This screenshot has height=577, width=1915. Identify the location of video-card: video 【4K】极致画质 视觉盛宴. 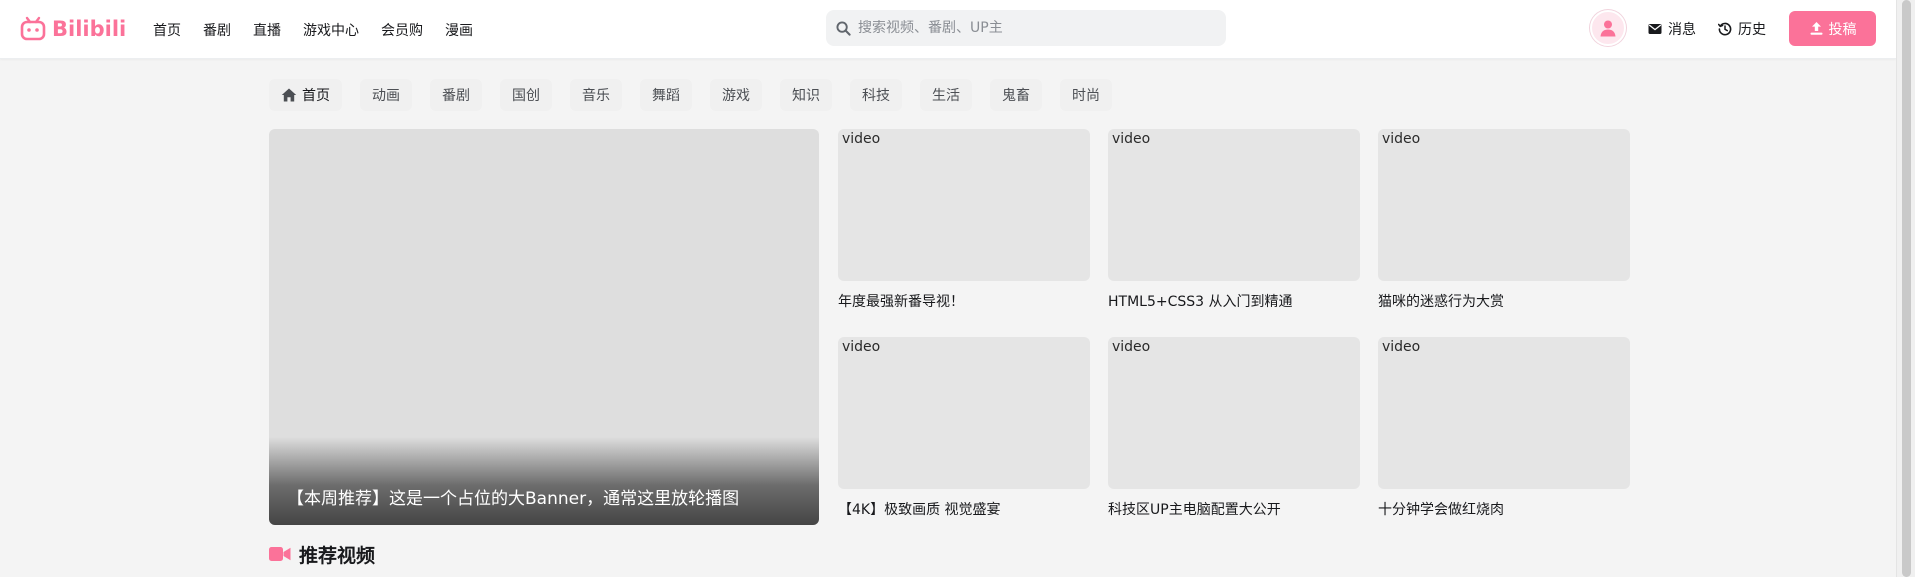
(964, 428).